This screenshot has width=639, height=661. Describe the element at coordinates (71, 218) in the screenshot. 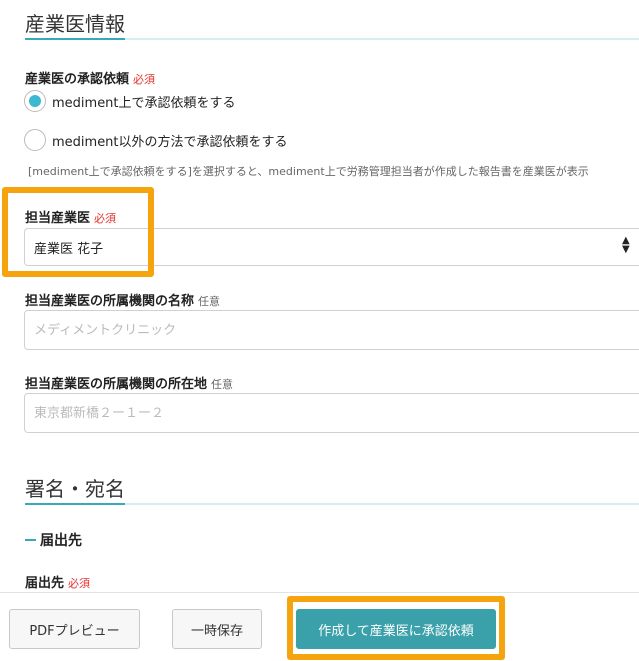

I see `physician-label: 担当産業医 必須` at that location.